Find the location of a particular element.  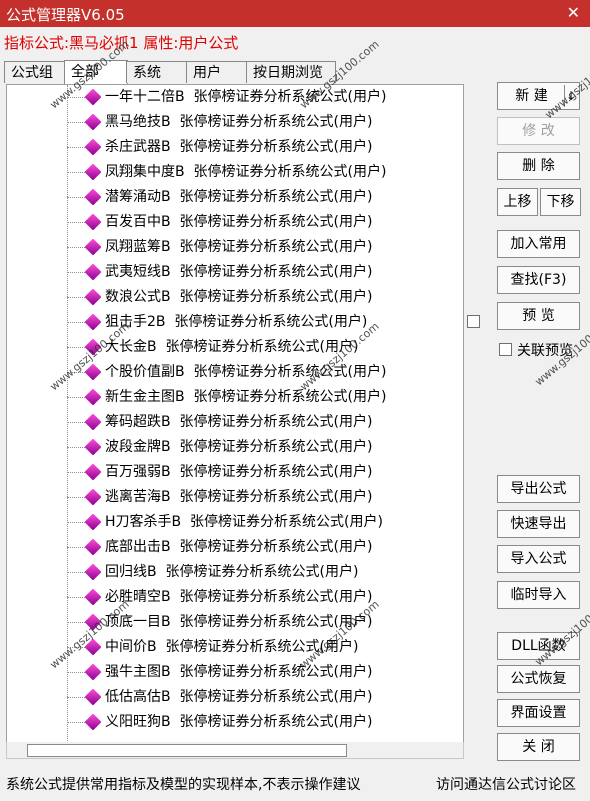

delete-button: 删 除 is located at coordinates (538, 166).